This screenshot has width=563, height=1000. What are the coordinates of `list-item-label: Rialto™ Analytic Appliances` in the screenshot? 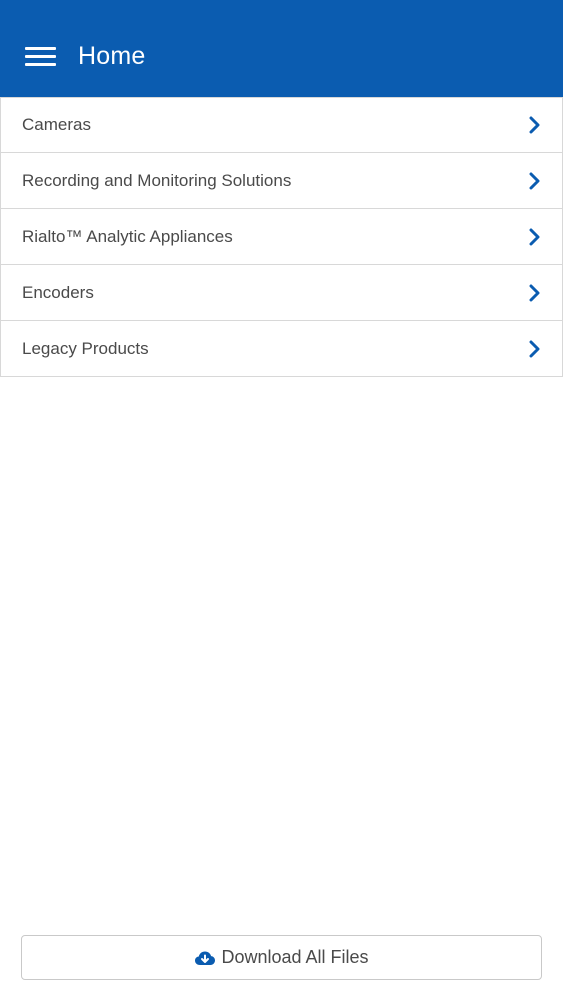 It's located at (127, 236).